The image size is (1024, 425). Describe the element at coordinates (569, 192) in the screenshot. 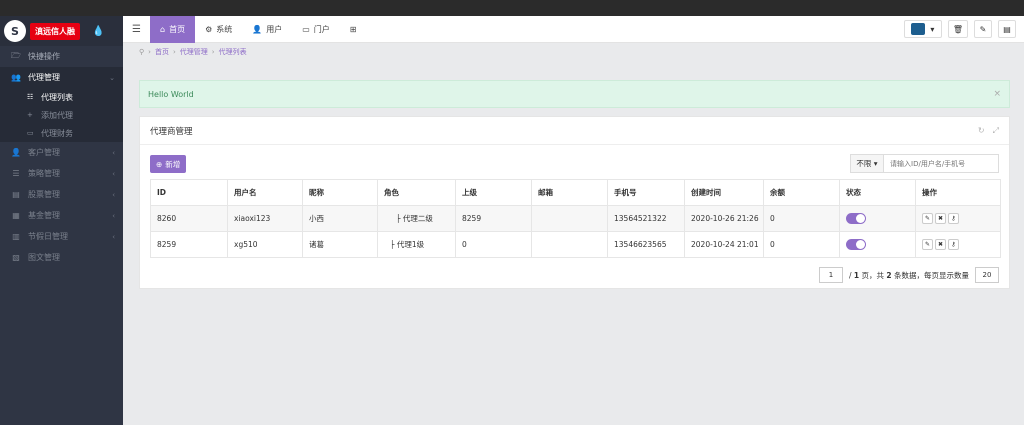

I see `col-email: 邮箱` at that location.